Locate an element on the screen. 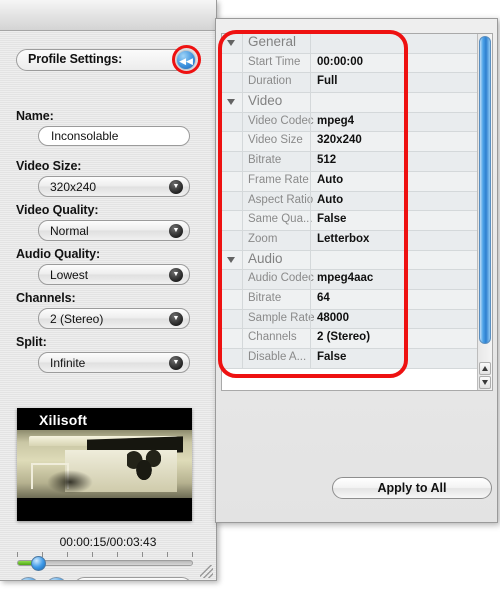 Image resolution: width=500 pixels, height=590 pixels. video-size-dropdown: 320x240 ▼ is located at coordinates (114, 186).